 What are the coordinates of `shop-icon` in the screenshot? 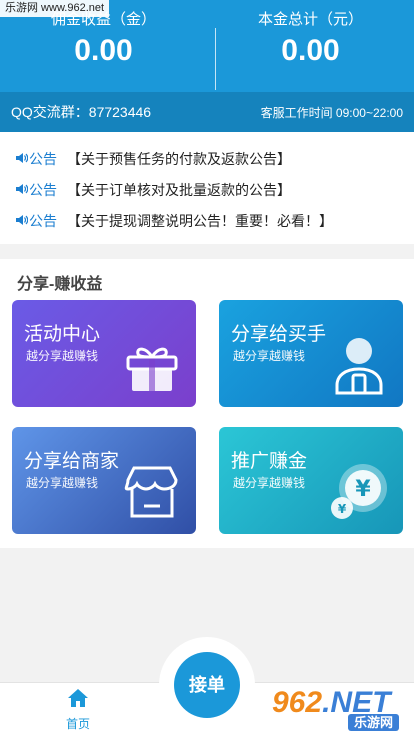 It's located at (151, 492).